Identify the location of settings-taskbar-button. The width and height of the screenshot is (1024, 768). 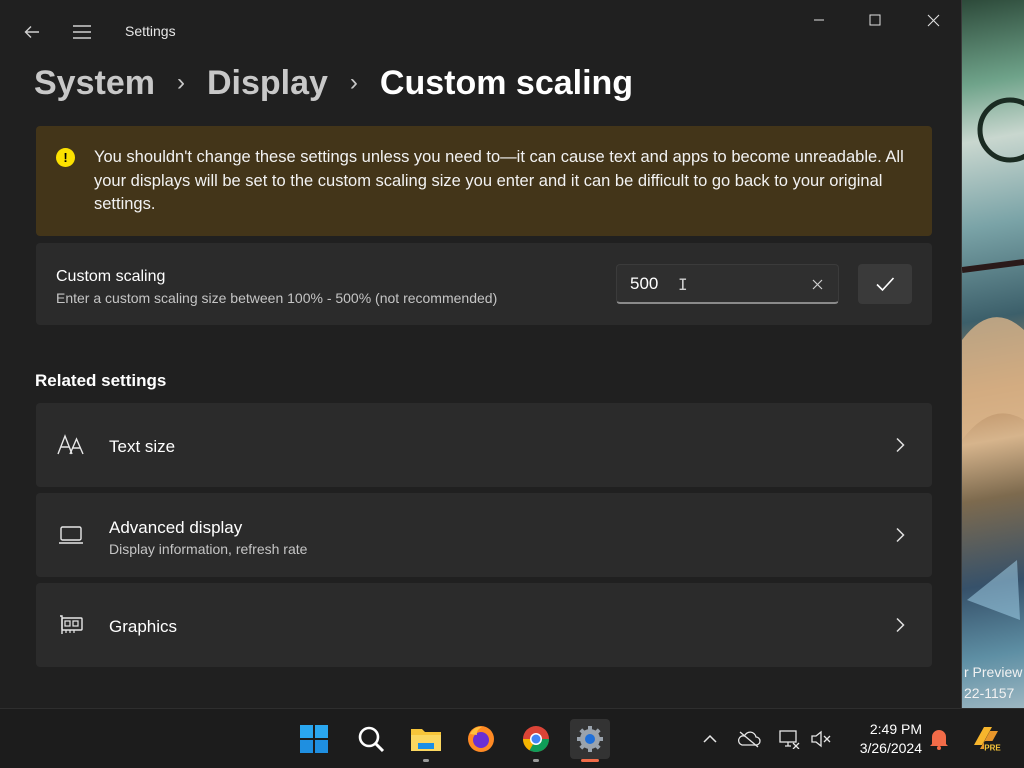
(590, 740).